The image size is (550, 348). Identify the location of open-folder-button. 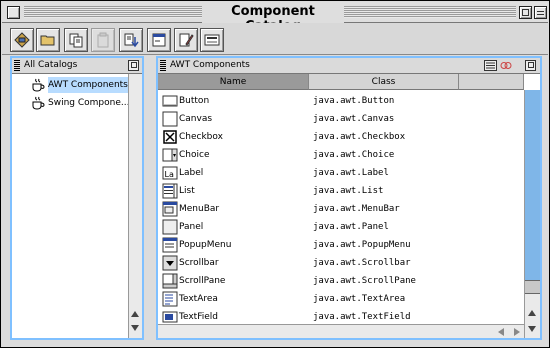
(48, 40).